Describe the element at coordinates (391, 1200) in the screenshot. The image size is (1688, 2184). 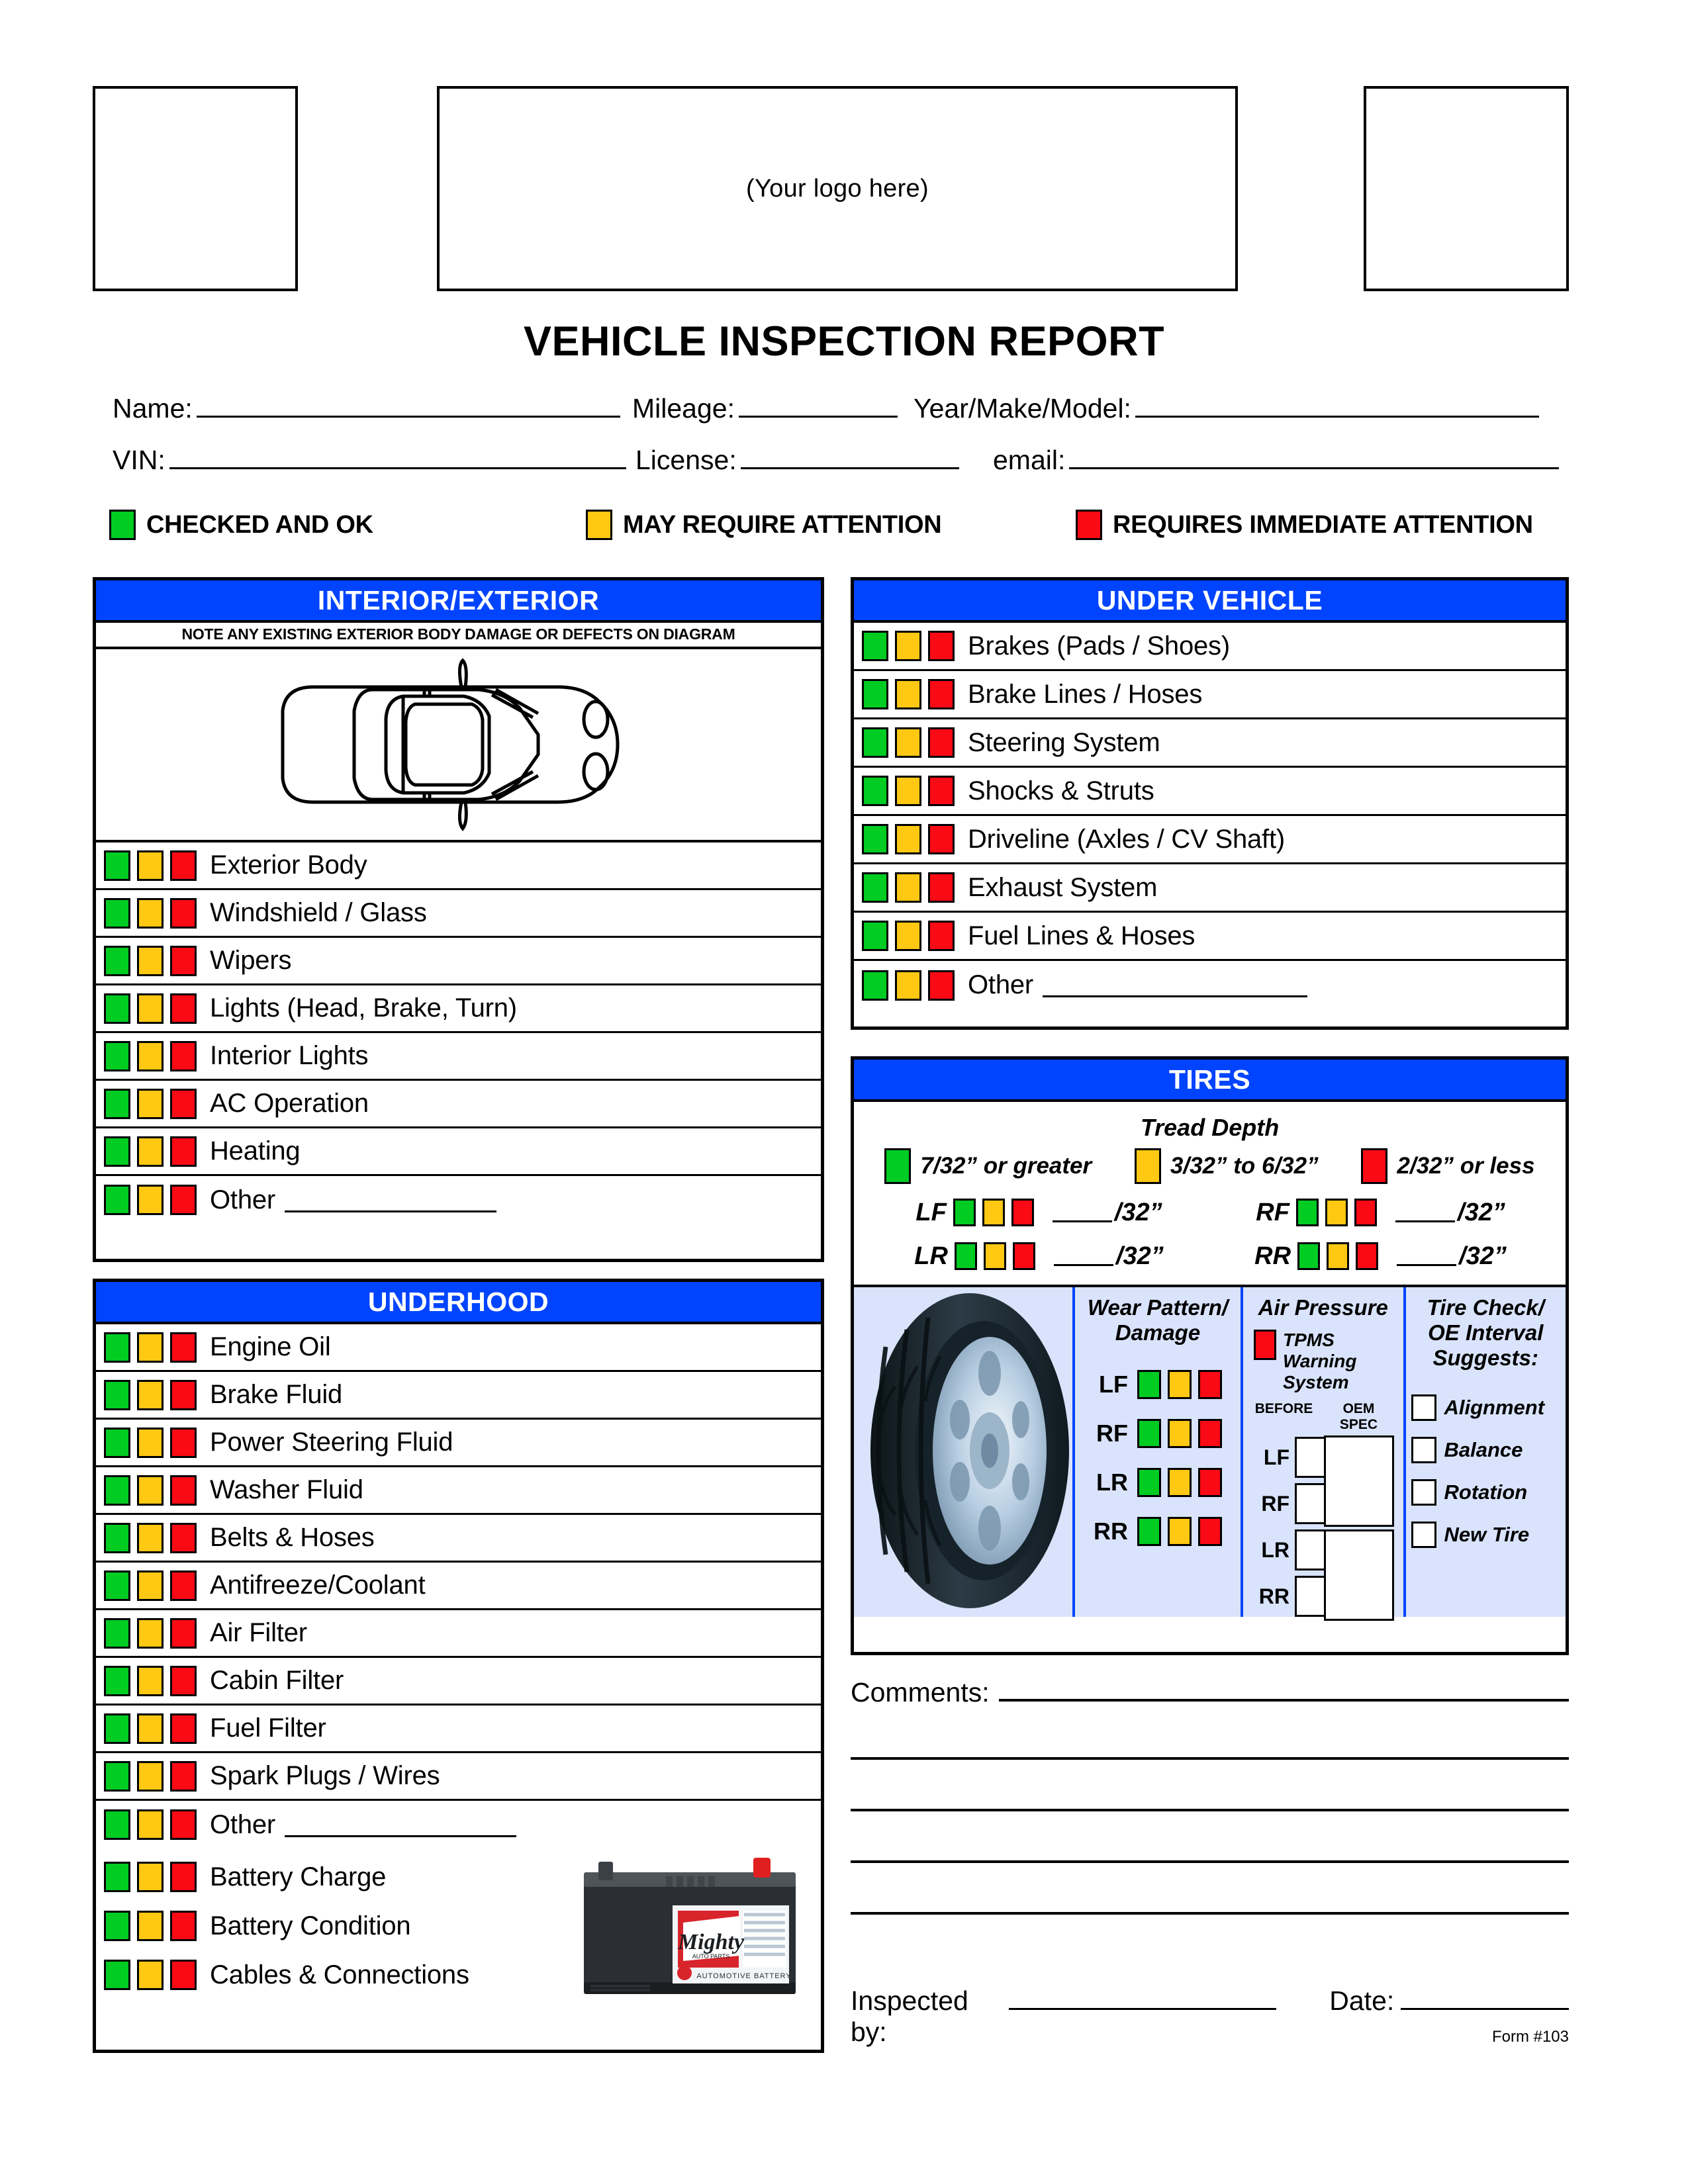
I see `checklist-item-blank-input` at that location.